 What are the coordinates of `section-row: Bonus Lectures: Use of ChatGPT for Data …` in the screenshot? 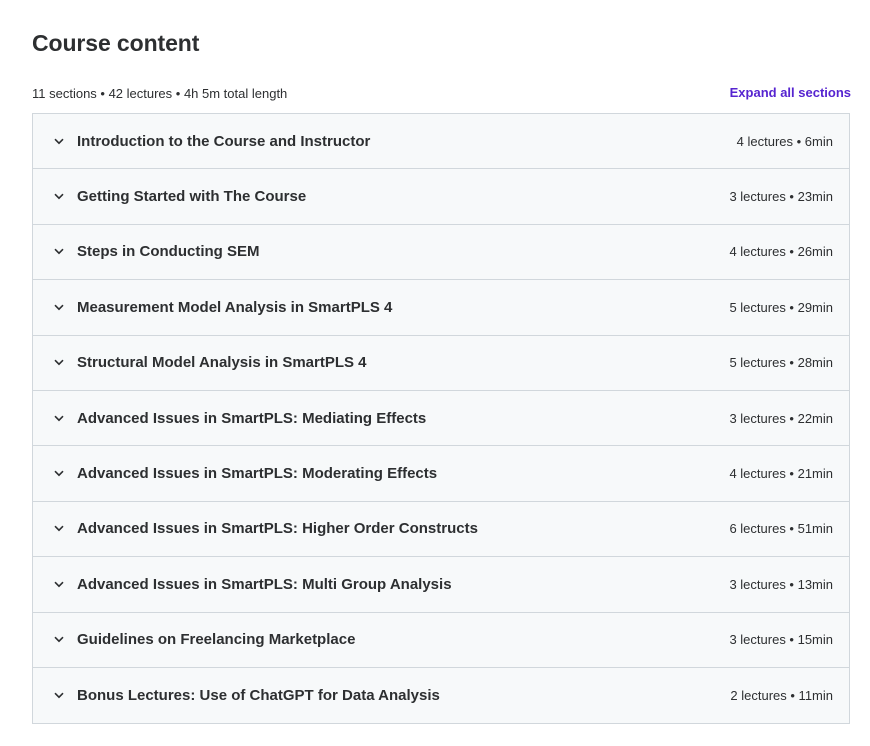 It's located at (441, 695).